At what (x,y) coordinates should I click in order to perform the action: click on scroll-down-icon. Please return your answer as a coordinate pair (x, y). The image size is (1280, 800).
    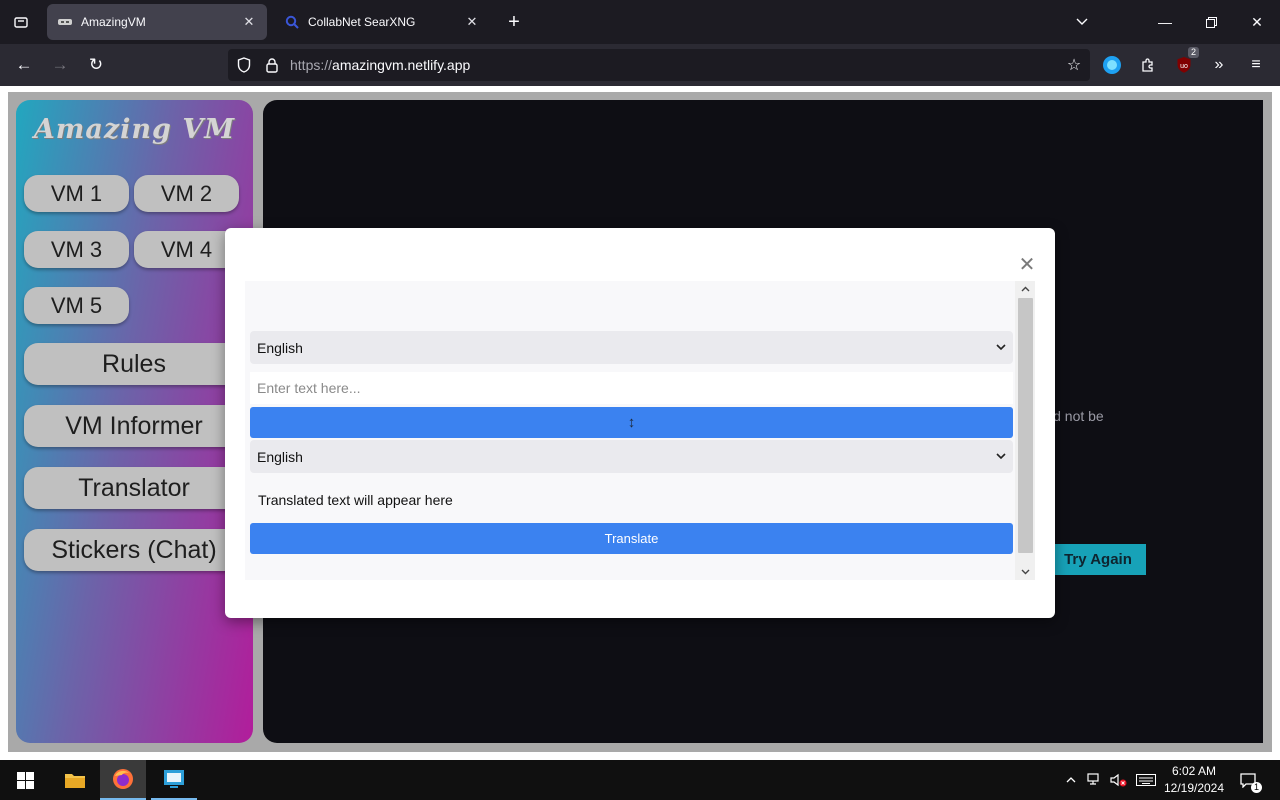
    Looking at the image, I should click on (1025, 572).